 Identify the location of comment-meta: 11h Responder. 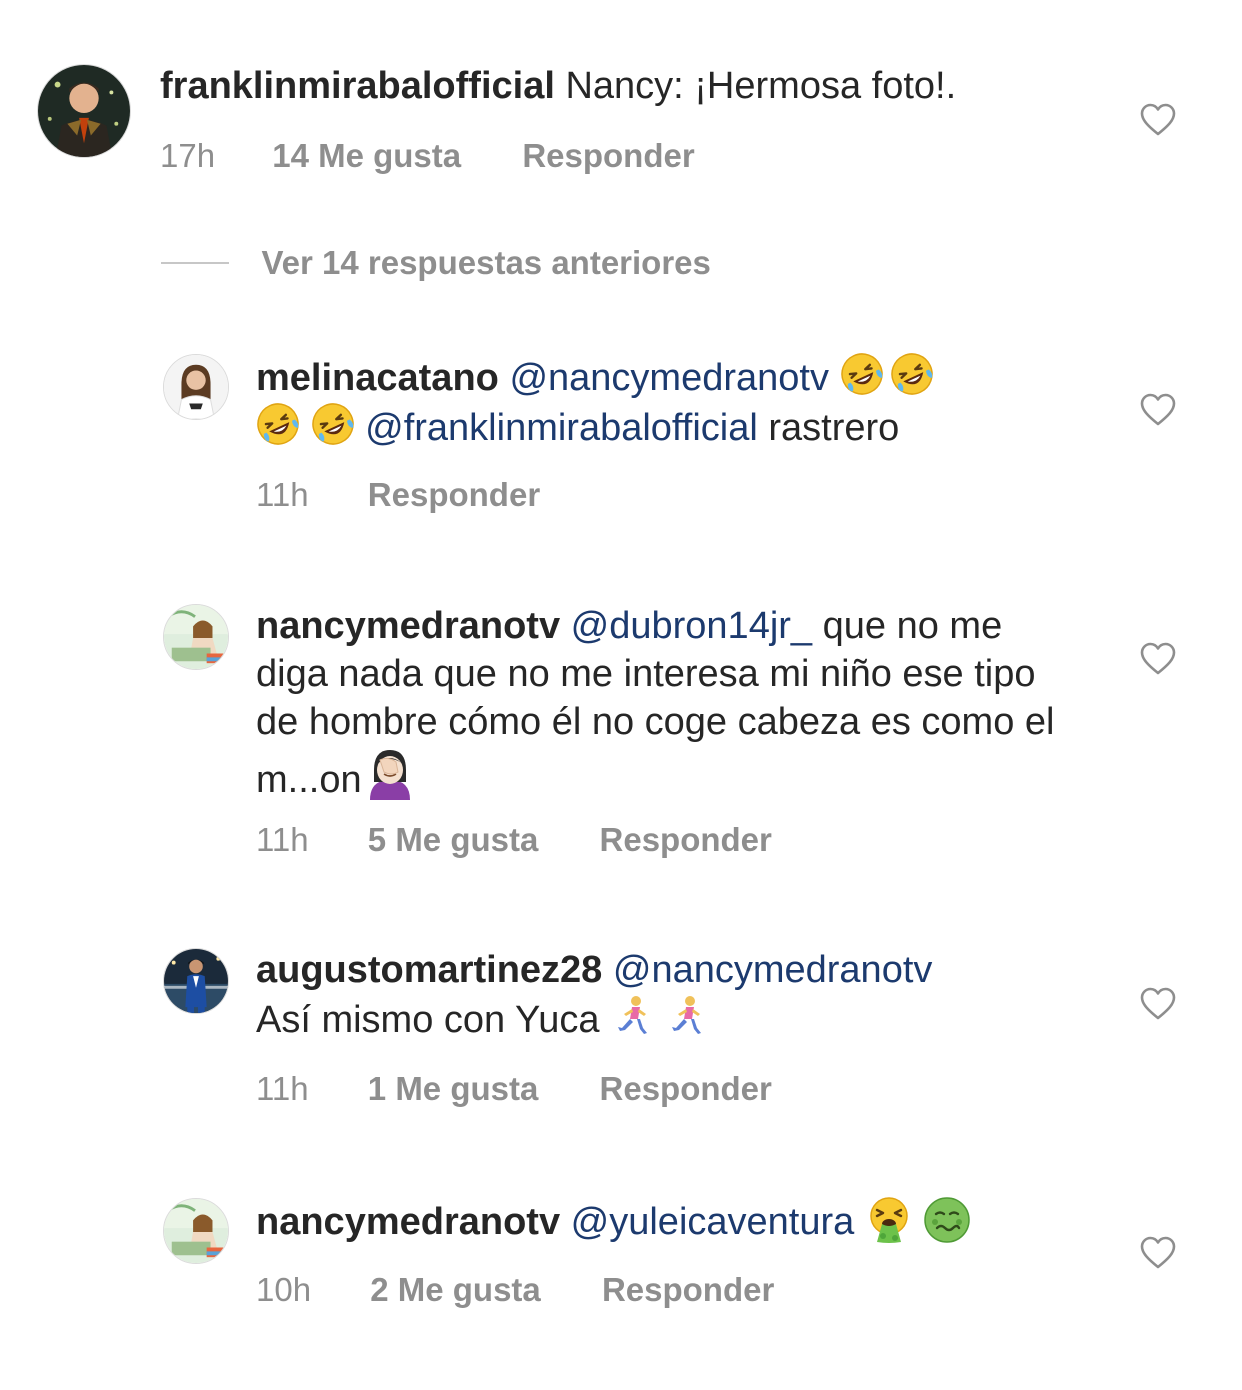
(398, 495).